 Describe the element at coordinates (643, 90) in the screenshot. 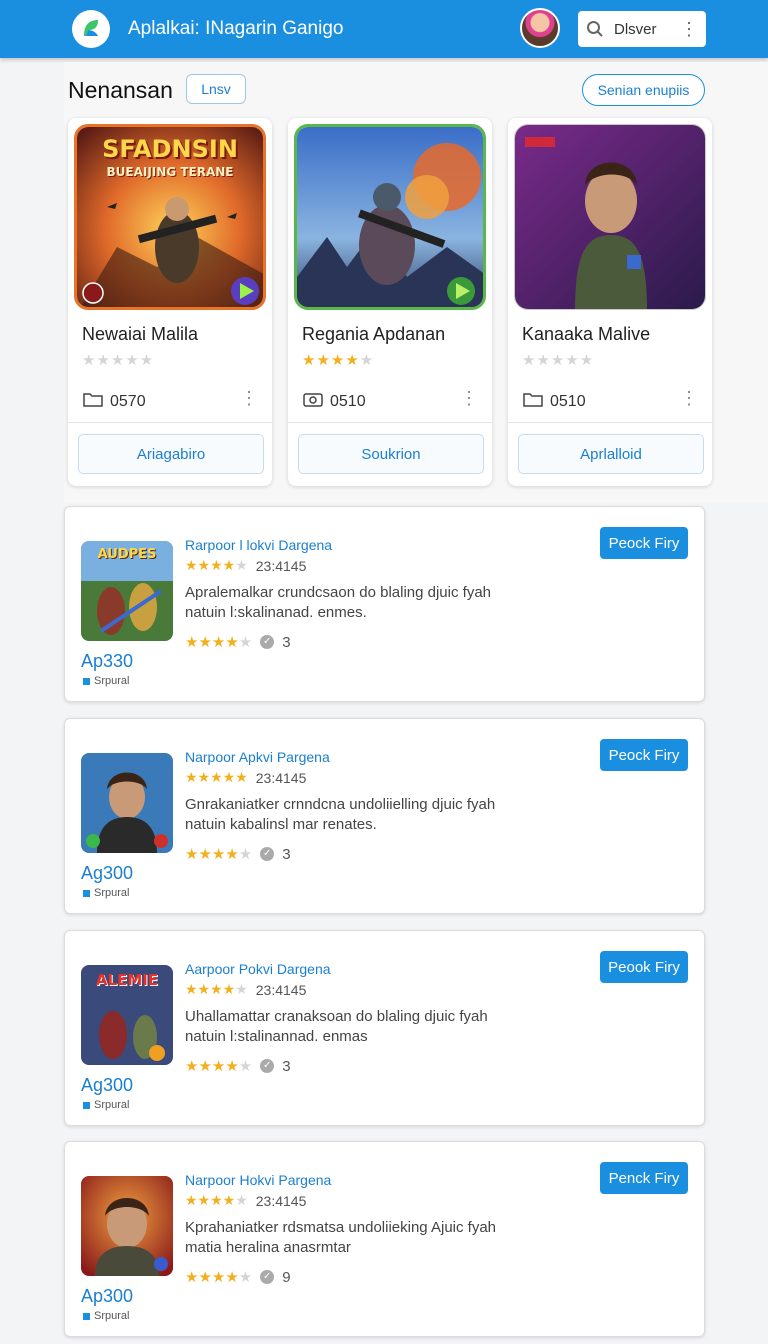

I see `see-all-button: Senian enupiis` at that location.